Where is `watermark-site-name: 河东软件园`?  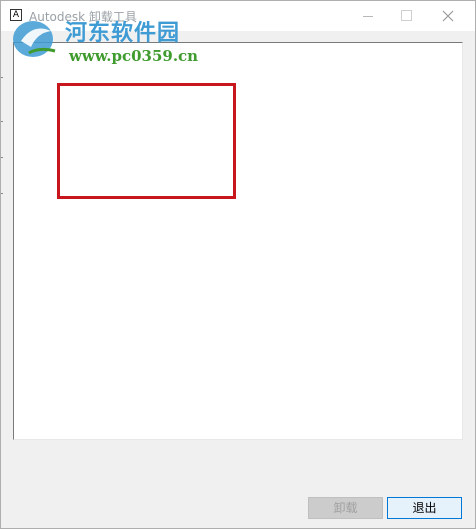
watermark-site-name: 河东软件园 is located at coordinates (123, 33).